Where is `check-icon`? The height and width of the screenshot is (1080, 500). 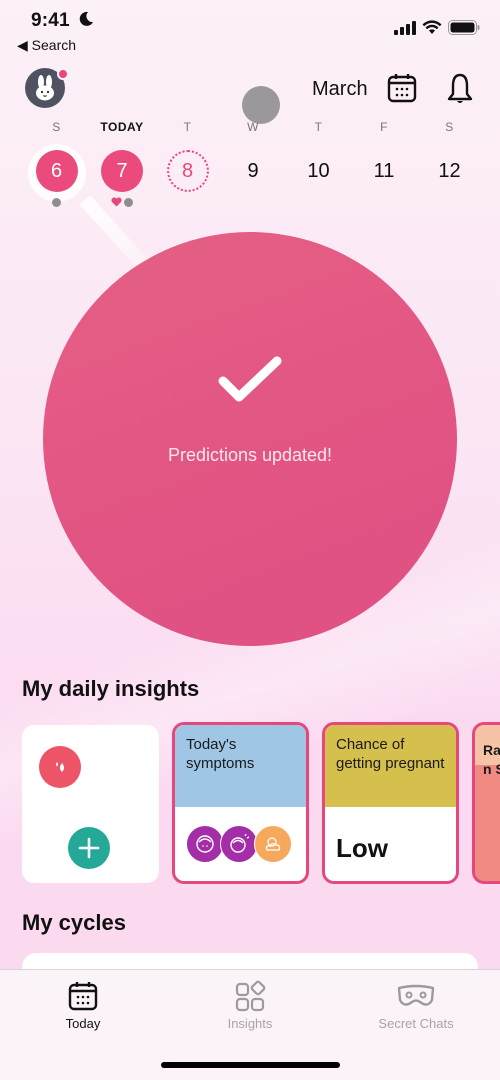
check-icon is located at coordinates (250, 378).